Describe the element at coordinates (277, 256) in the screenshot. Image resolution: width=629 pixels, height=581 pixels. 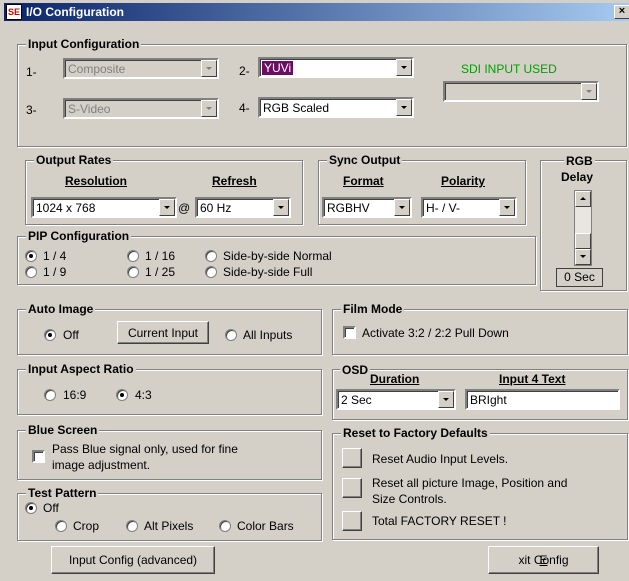
I see `pip-sbs-normal-label: Side-by-side Normal` at that location.